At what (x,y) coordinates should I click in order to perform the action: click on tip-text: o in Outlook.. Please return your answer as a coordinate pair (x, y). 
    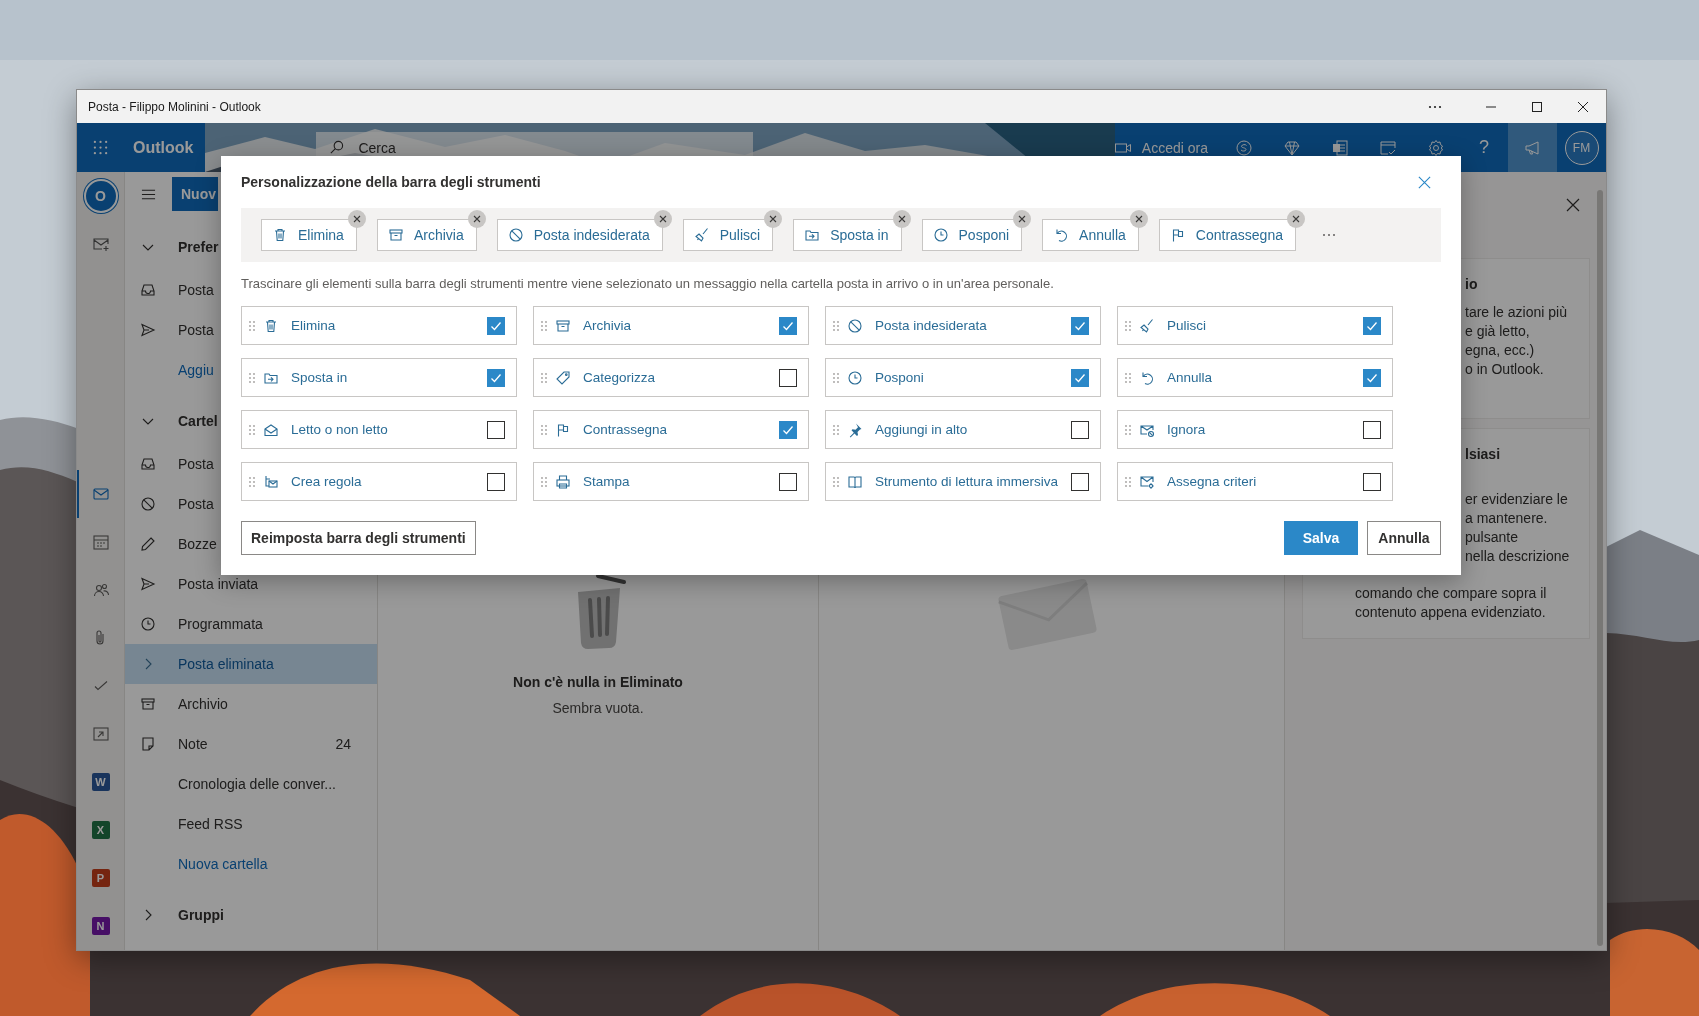
    Looking at the image, I should click on (1504, 369).